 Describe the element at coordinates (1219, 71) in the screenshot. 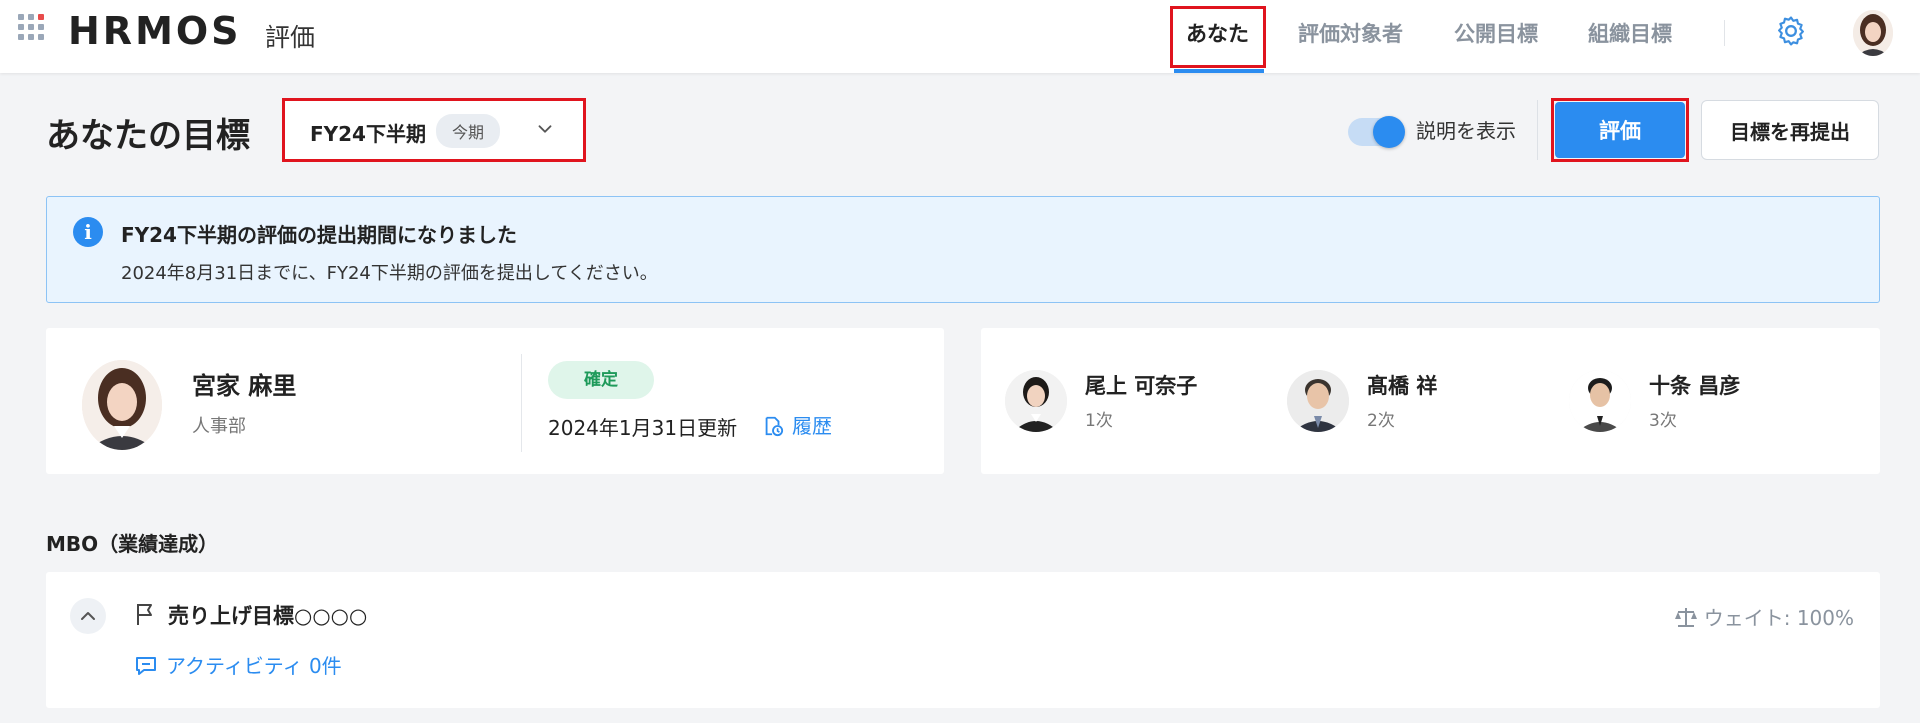

I see `active-tab-indicator` at that location.